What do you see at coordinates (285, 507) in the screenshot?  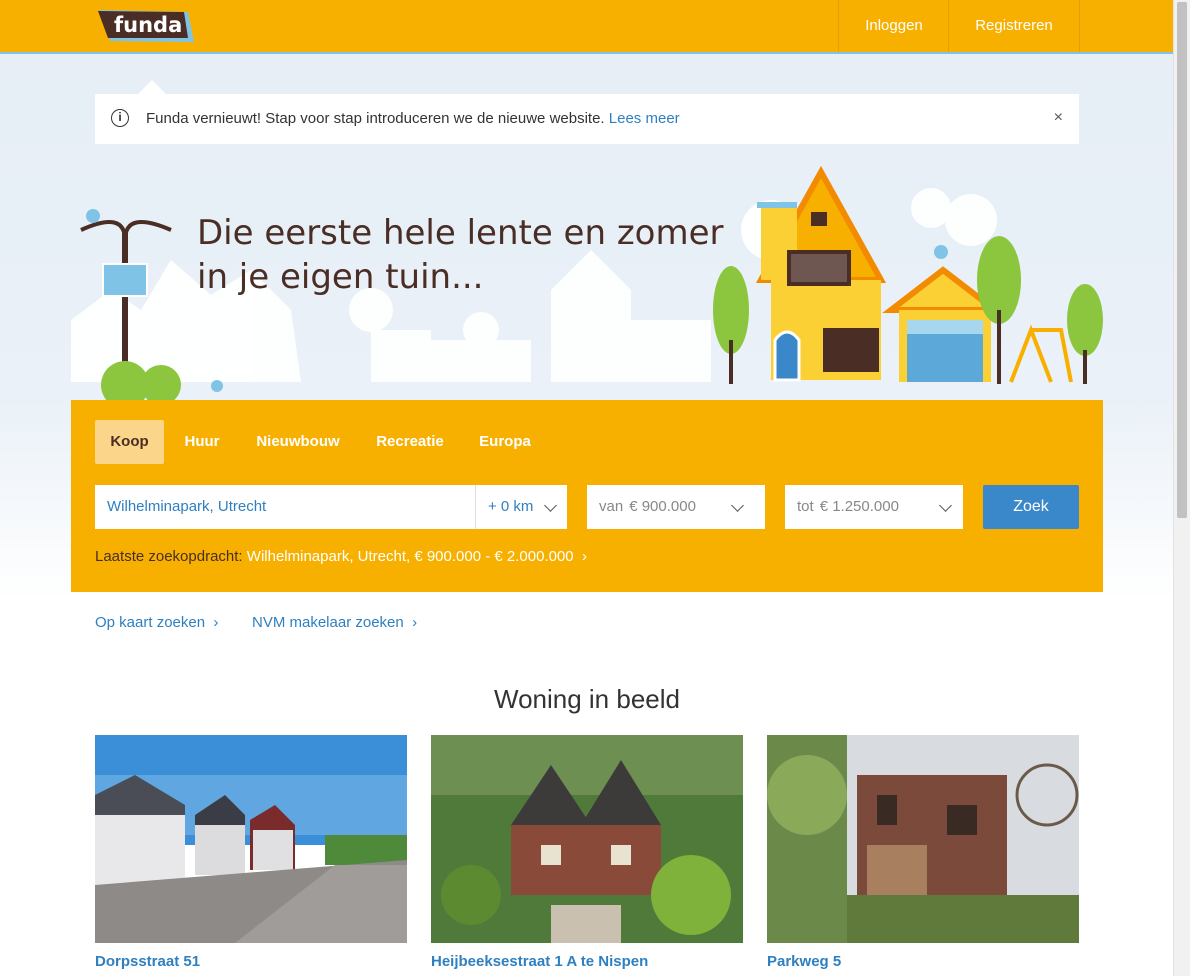 I see `location-input: Wilhelminapark, Utrecht` at bounding box center [285, 507].